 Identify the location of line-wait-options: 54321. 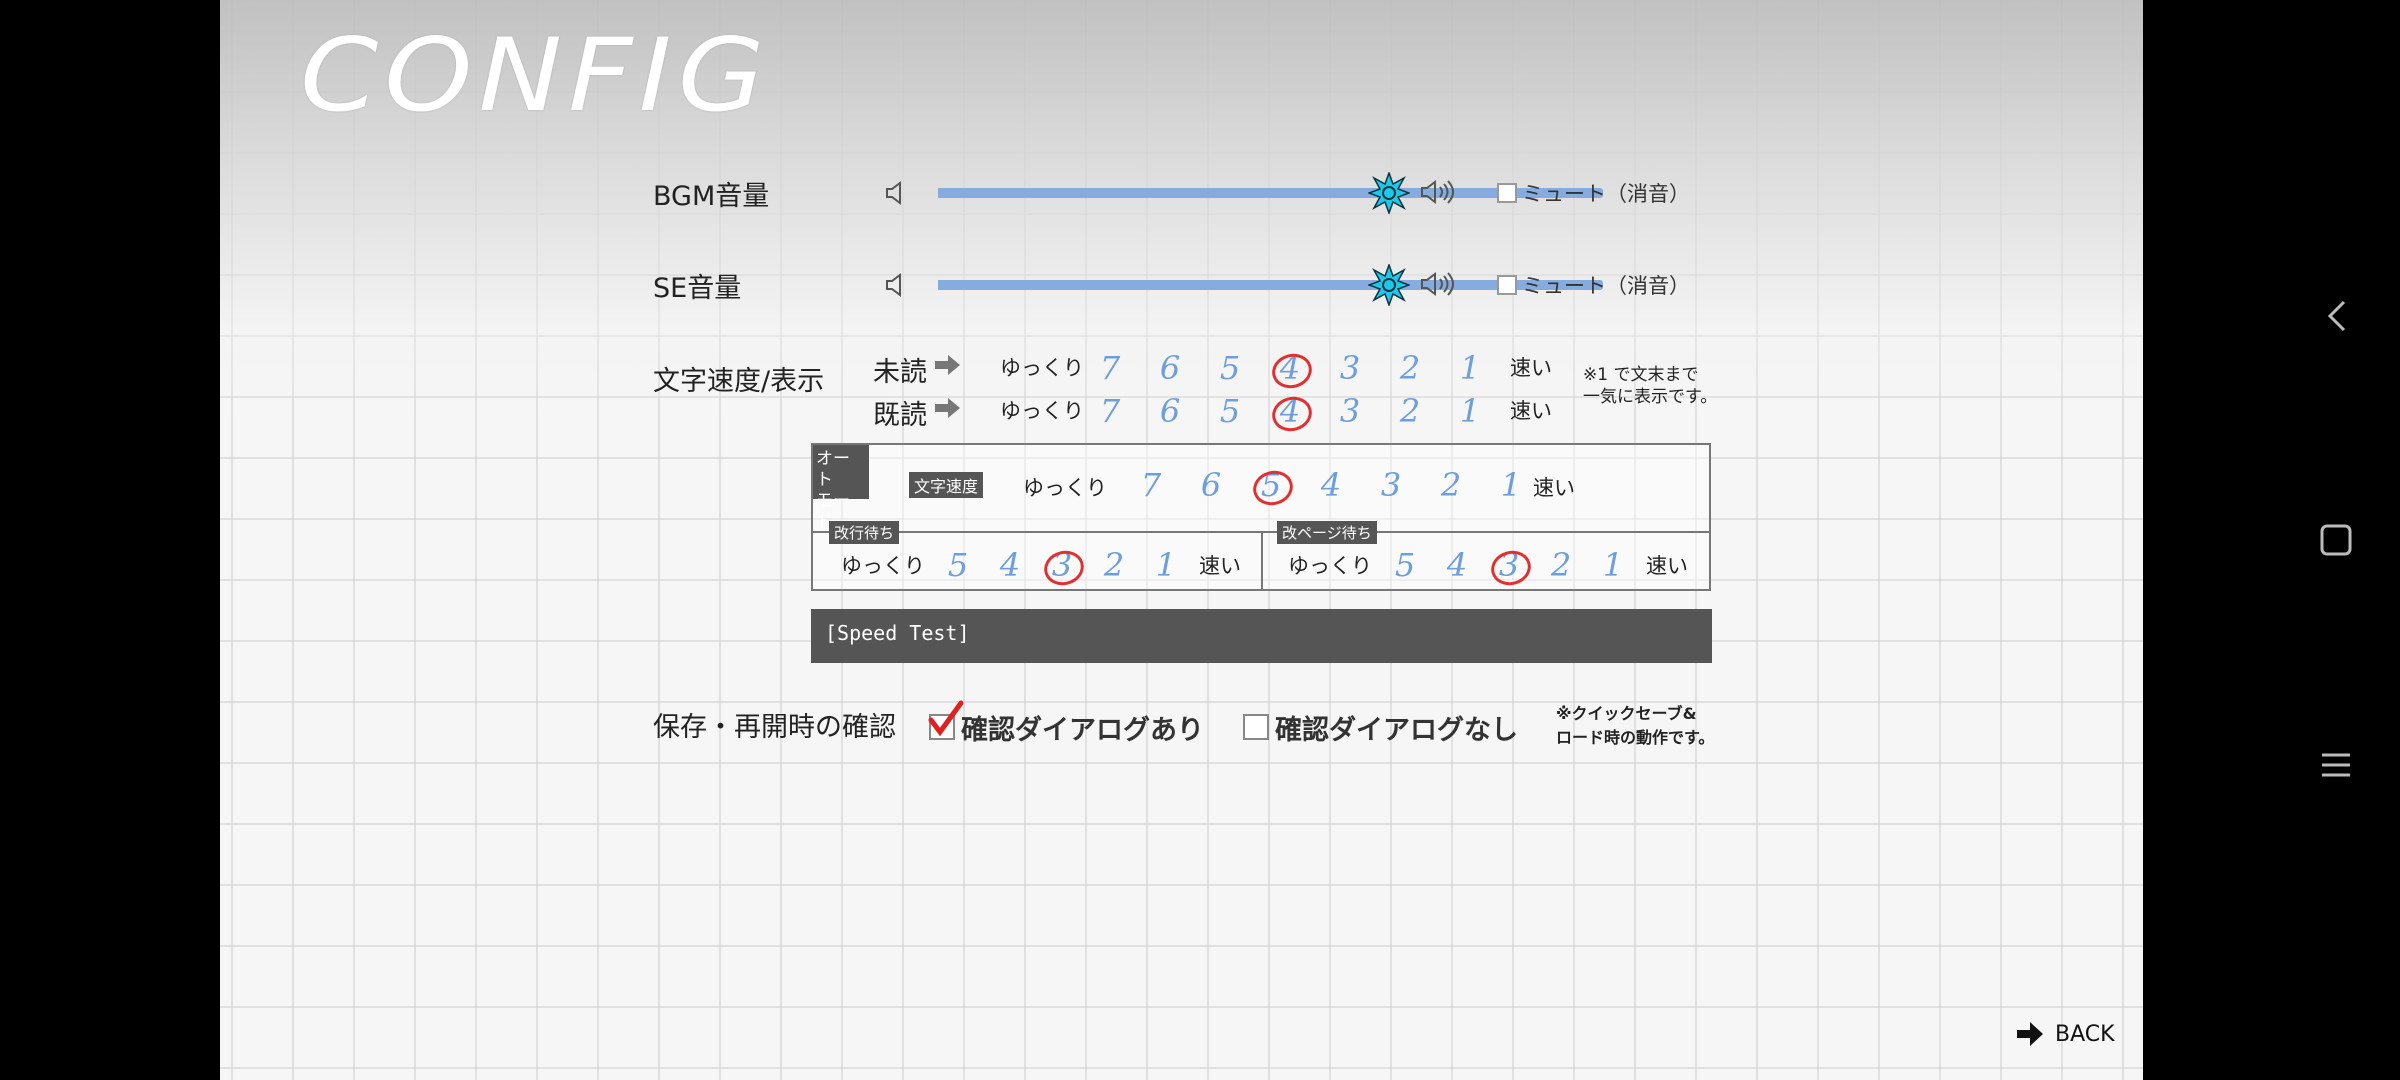
(1062, 565).